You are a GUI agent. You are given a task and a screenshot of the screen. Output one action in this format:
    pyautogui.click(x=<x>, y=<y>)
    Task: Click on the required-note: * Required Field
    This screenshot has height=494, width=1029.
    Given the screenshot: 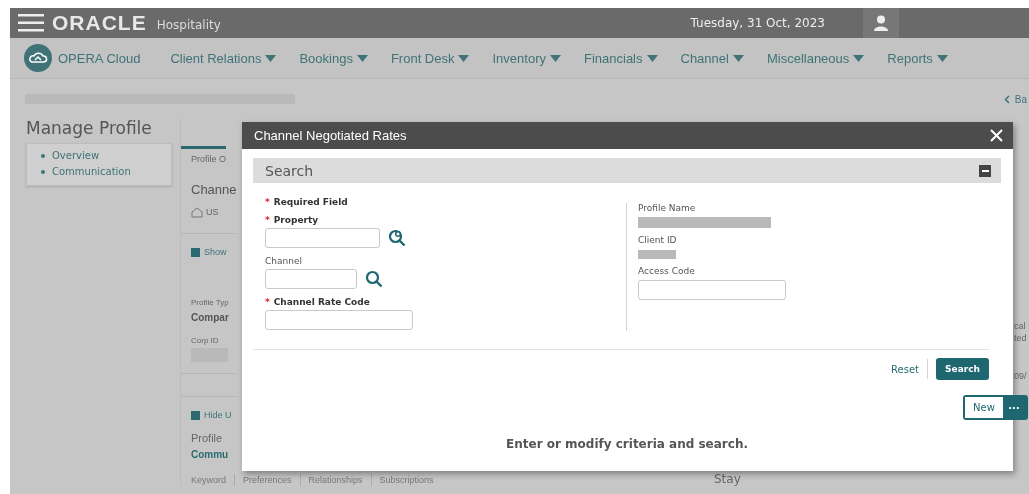 What is the action you would take?
    pyautogui.click(x=307, y=202)
    